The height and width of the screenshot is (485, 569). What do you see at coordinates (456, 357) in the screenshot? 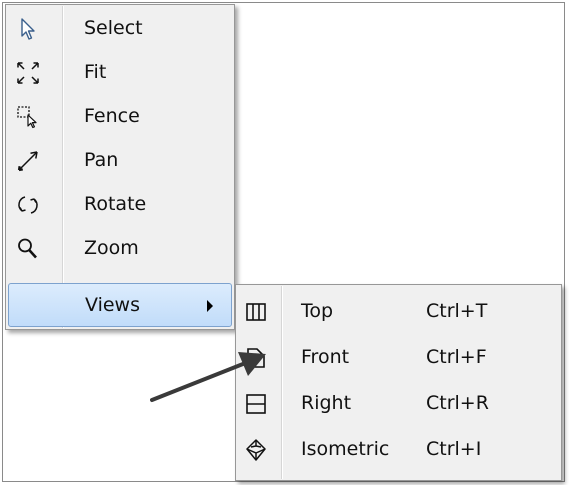
I see `menu-item-shortcut: Ctrl+F` at bounding box center [456, 357].